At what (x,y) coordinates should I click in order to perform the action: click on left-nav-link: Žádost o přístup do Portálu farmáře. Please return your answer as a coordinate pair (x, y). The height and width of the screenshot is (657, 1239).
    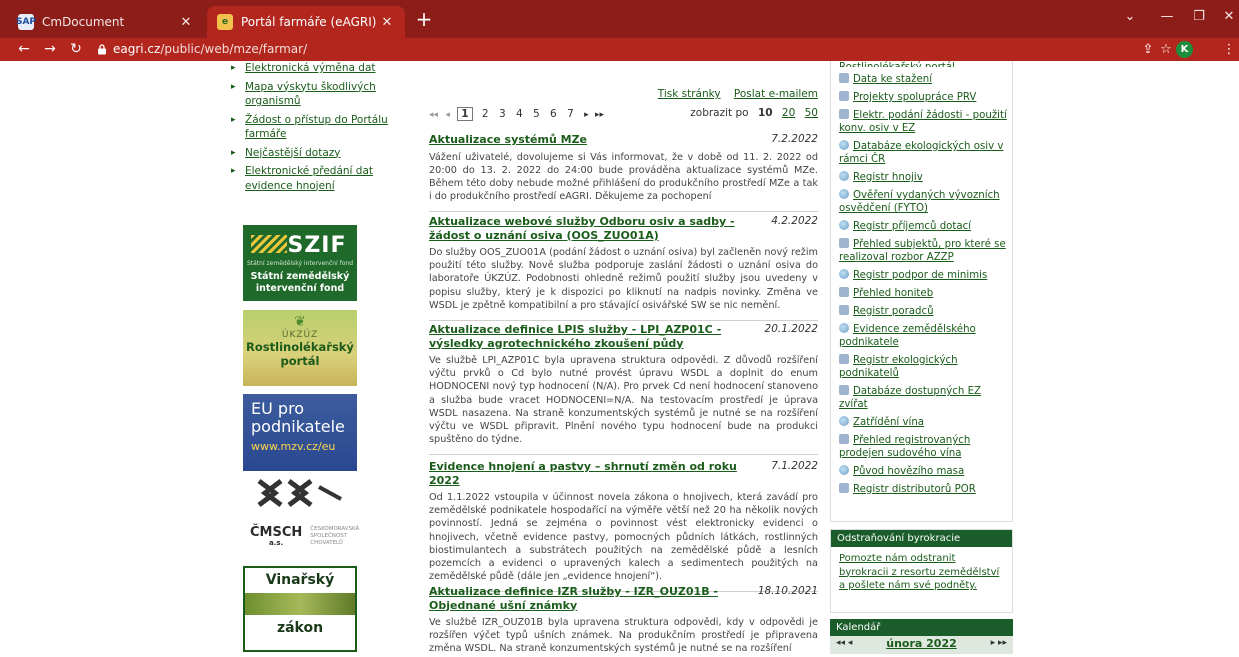
    Looking at the image, I should click on (316, 127).